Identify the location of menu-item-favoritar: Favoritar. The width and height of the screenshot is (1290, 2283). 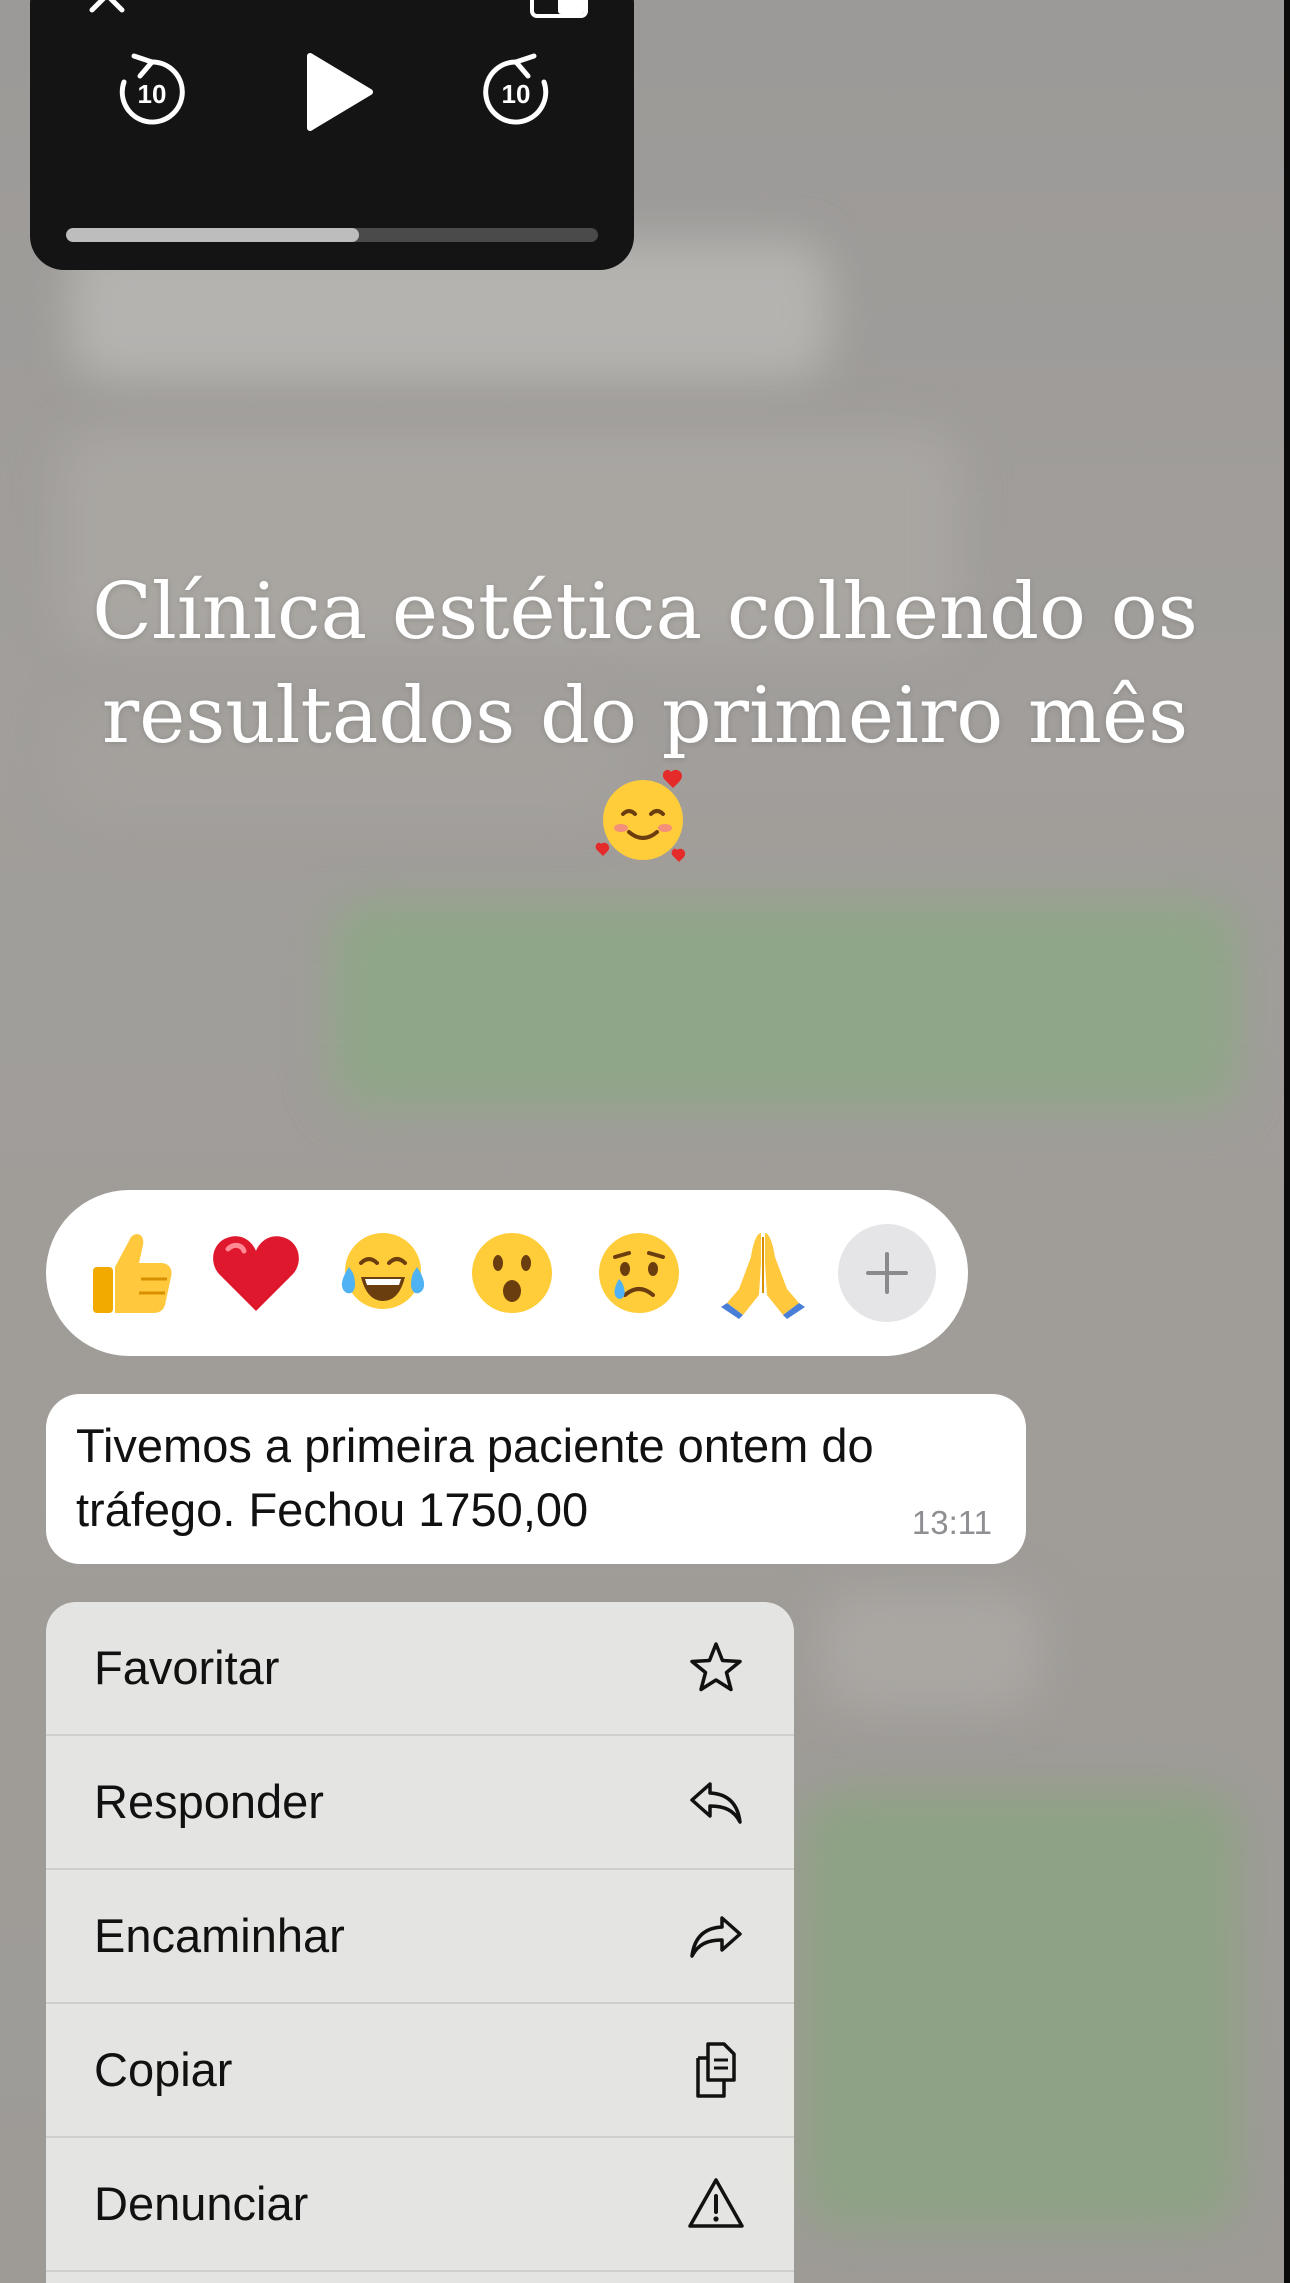
(420, 1668).